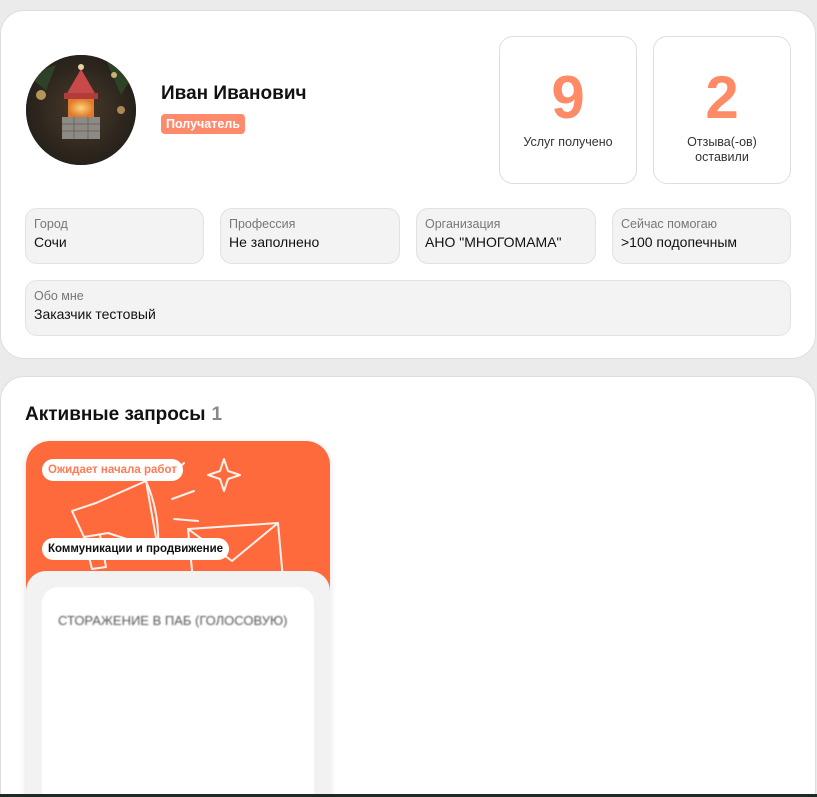 The width and height of the screenshot is (817, 797). I want to click on info-label: Обо мне, so click(59, 296).